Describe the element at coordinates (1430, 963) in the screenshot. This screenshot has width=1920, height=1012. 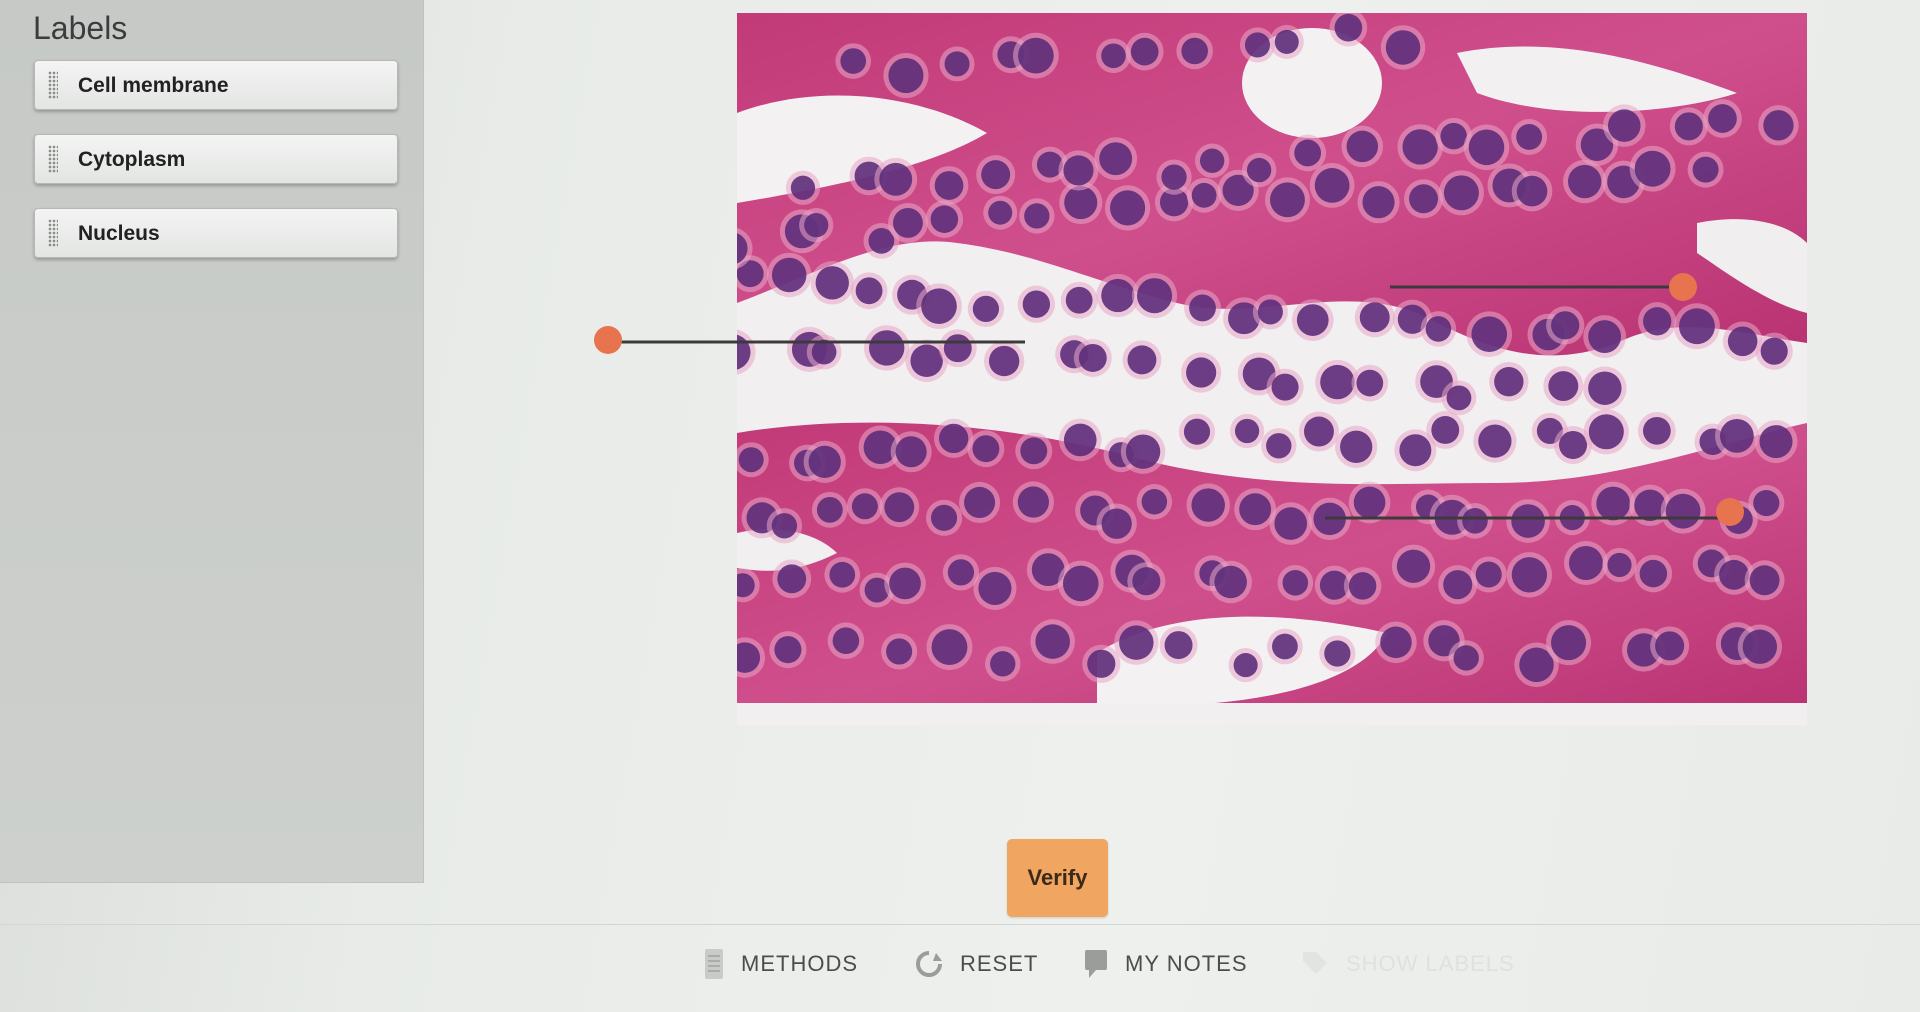
I see `show-labels-label: SHOW LABELS` at that location.